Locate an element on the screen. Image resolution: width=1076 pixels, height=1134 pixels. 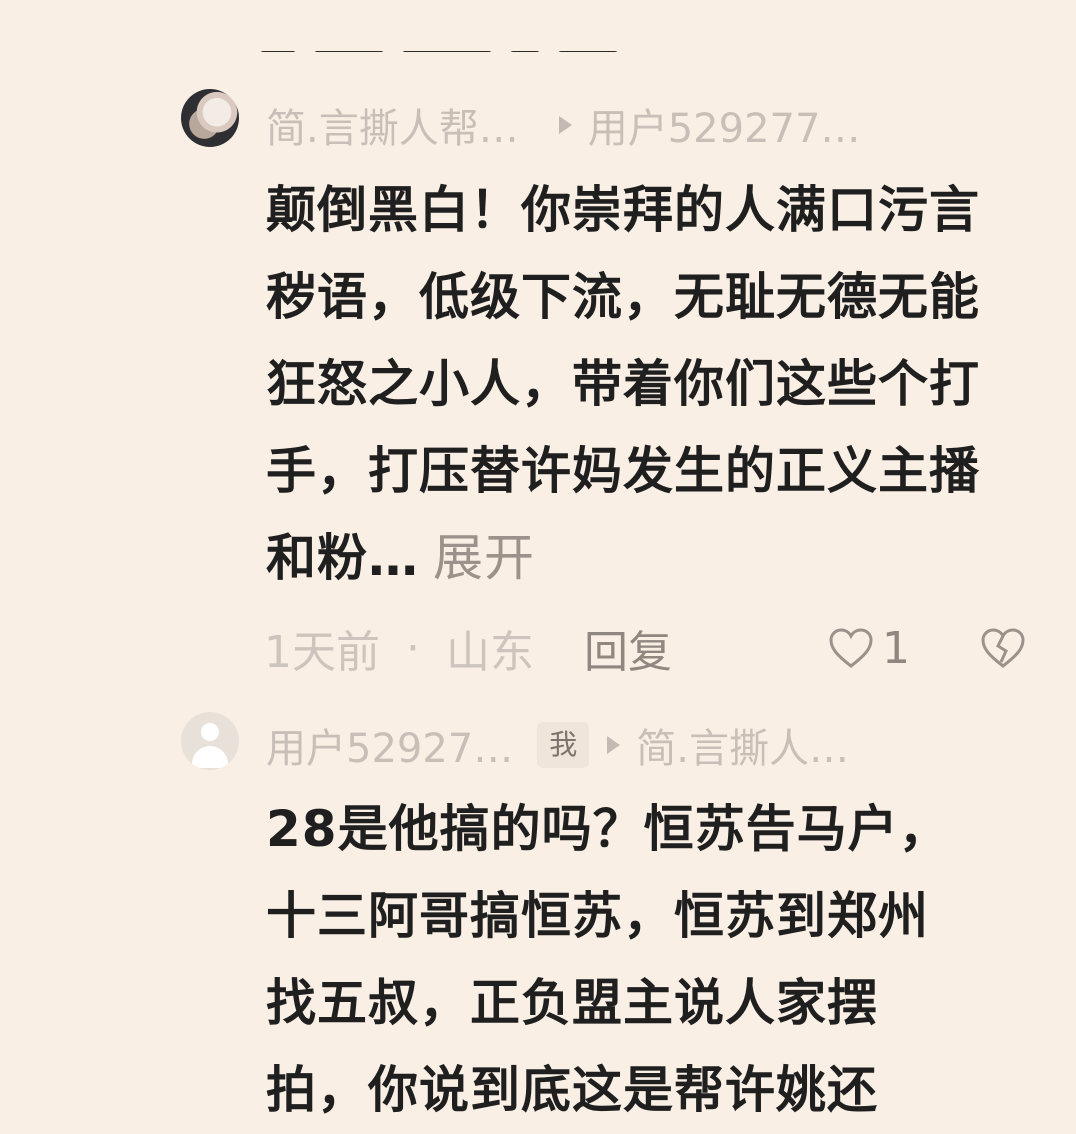
comment-location: 山东 is located at coordinates (490, 652).